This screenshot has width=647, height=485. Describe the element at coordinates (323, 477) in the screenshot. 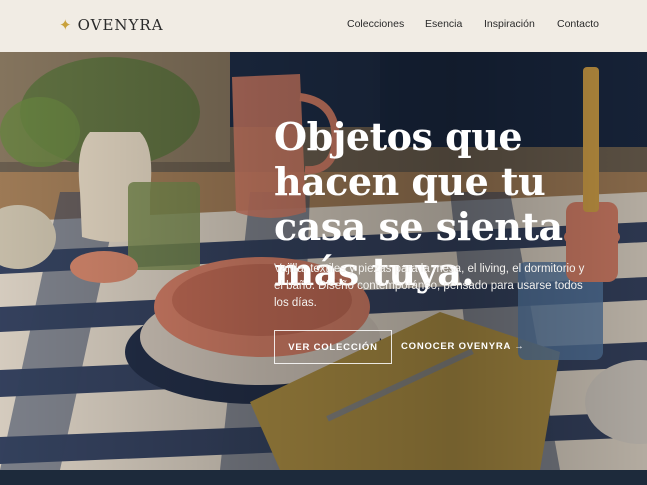

I see `next-section-edge` at that location.